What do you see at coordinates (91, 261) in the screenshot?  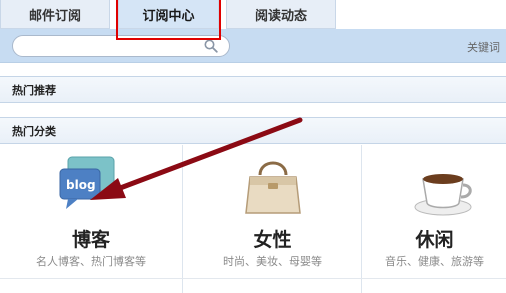 I see `category-desc: 名人博客、热门博客等` at bounding box center [91, 261].